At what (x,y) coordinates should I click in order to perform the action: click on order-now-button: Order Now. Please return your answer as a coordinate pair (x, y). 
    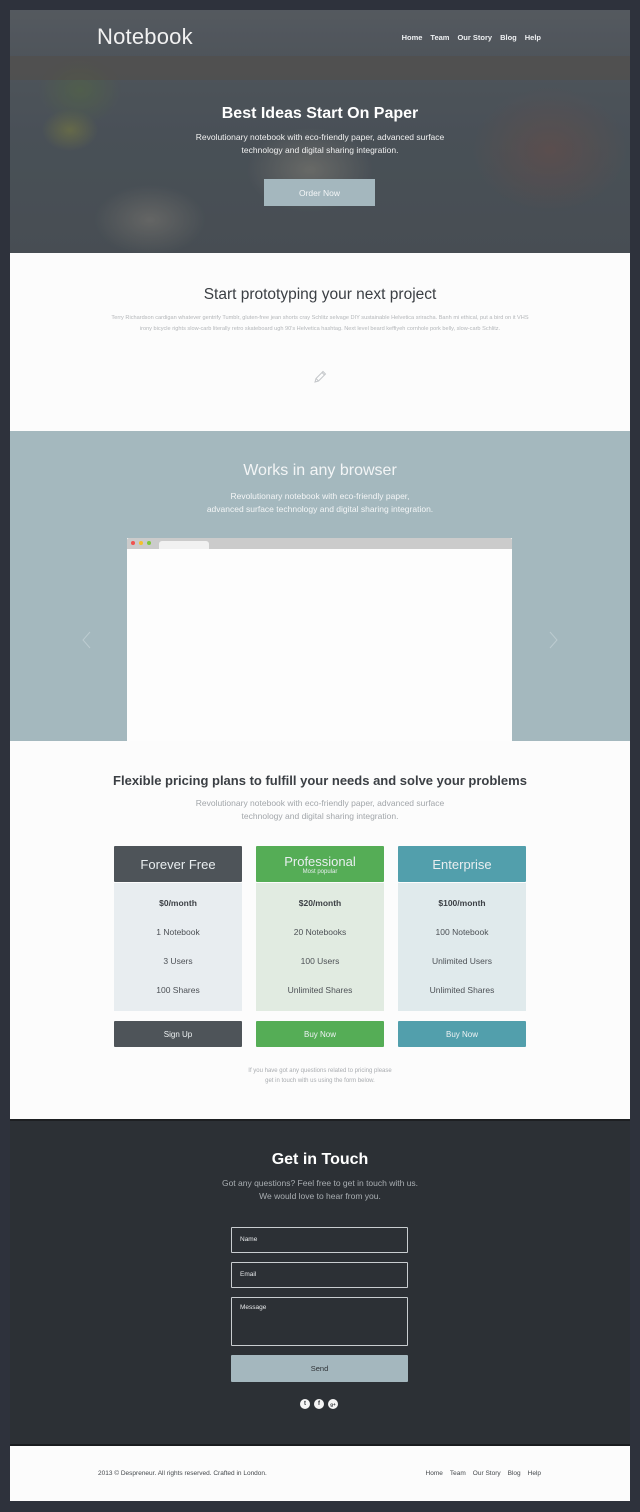
    Looking at the image, I should click on (319, 192).